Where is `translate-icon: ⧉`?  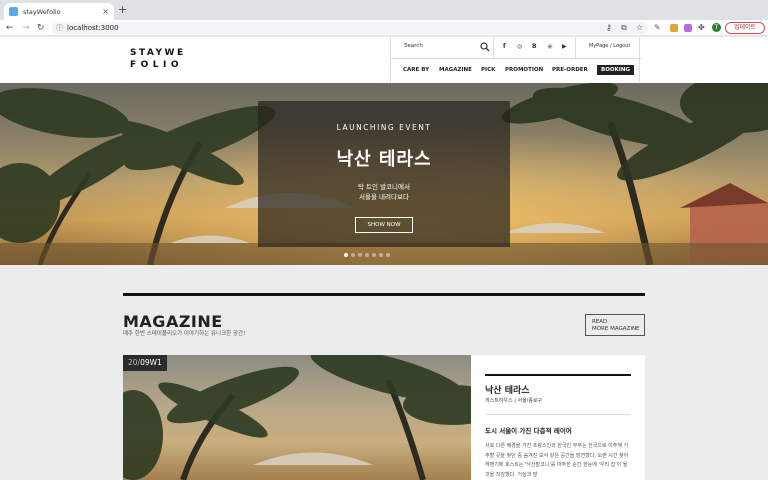
translate-icon: ⧉ is located at coordinates (624, 28).